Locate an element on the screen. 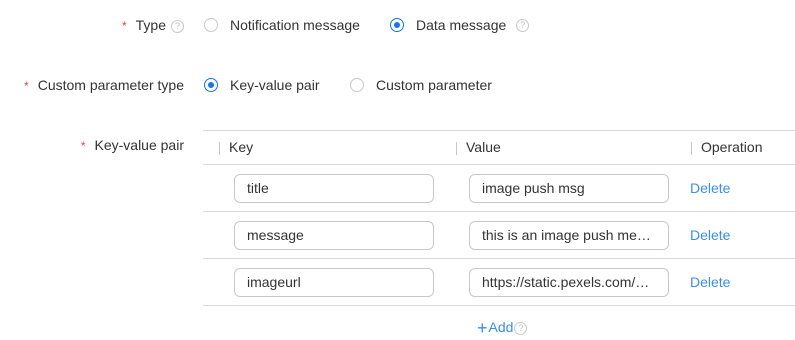 This screenshot has width=795, height=340. table-row: title image push msg Delete is located at coordinates (499, 188).